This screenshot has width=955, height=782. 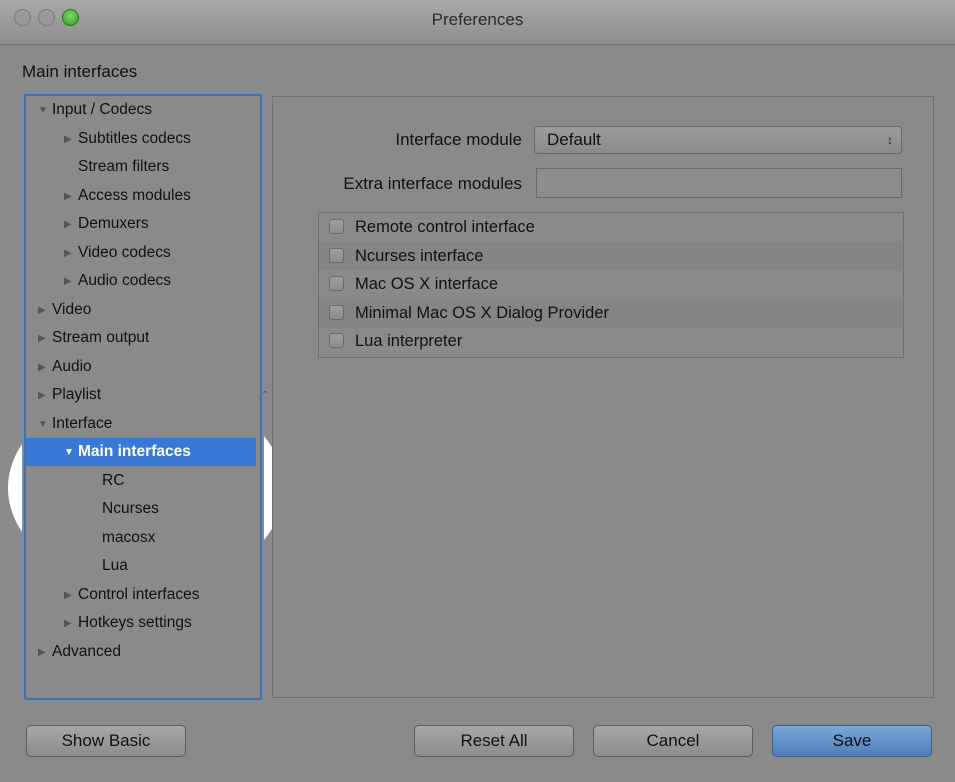 I want to click on tree-item-label: Interface, so click(x=82, y=423).